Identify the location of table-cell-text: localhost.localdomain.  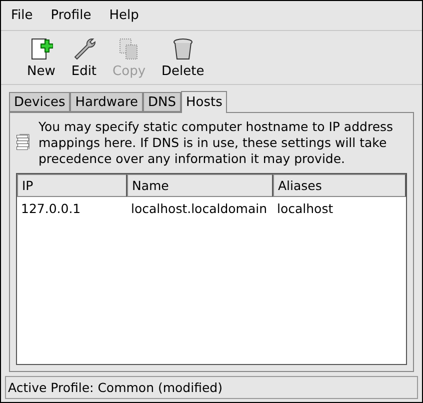
(199, 209).